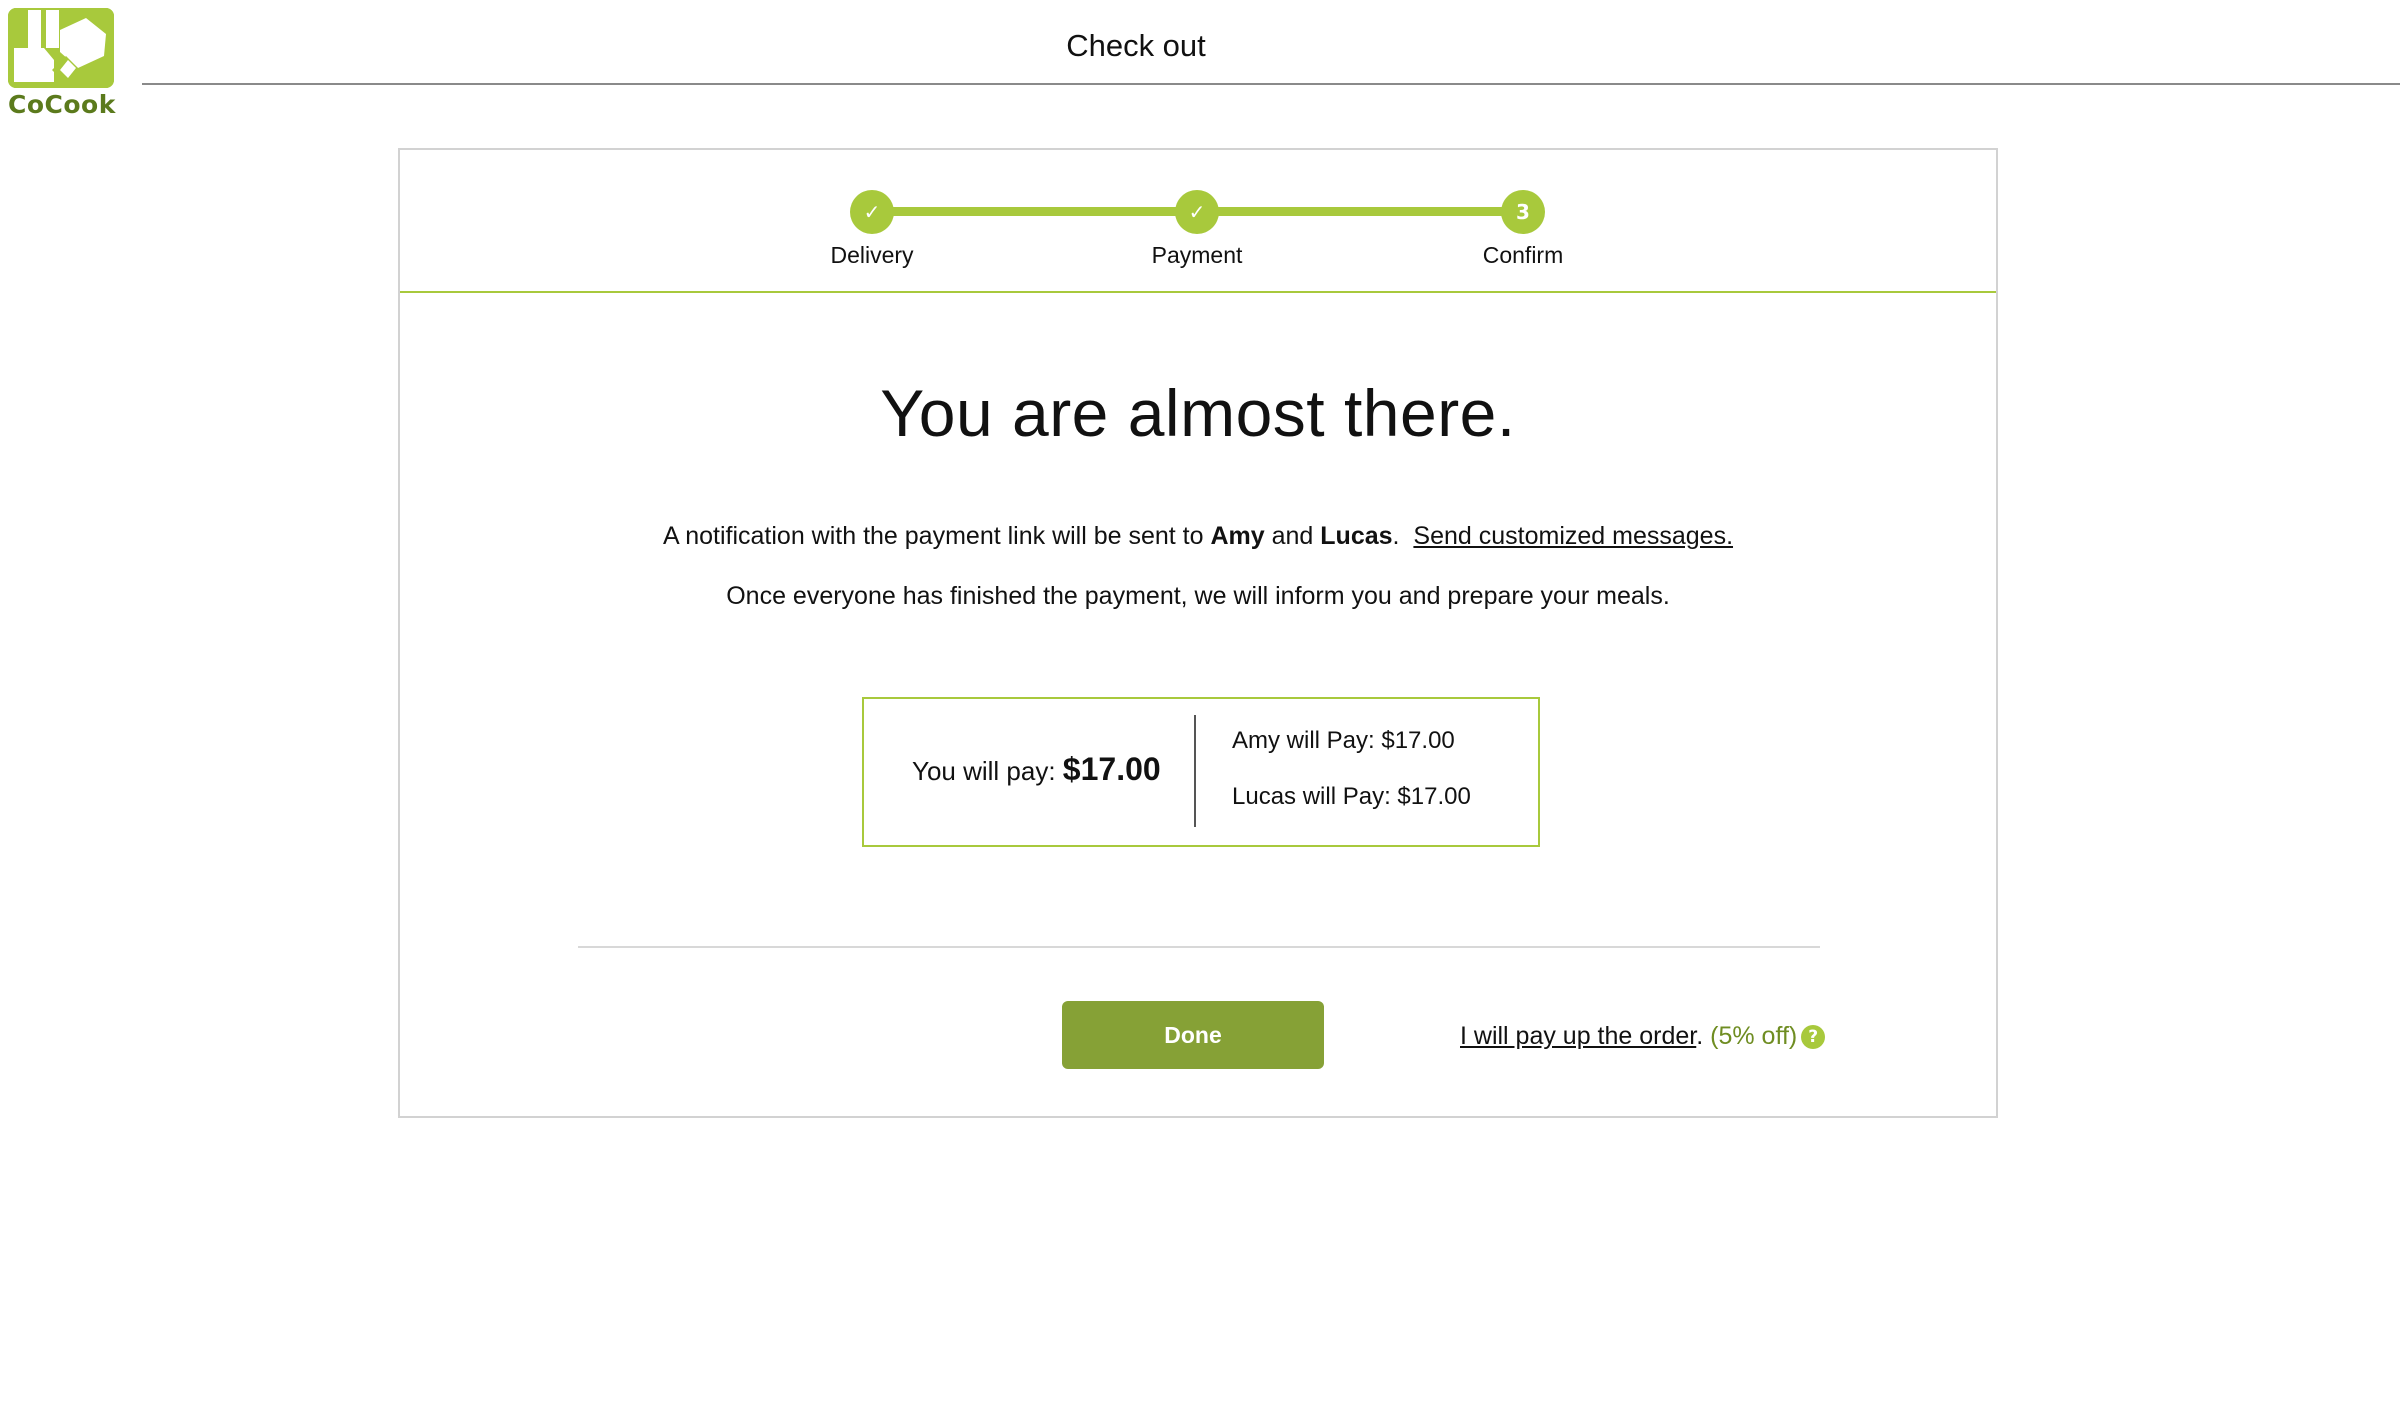  What do you see at coordinates (1195, 771) in the screenshot?
I see `payment-divider` at bounding box center [1195, 771].